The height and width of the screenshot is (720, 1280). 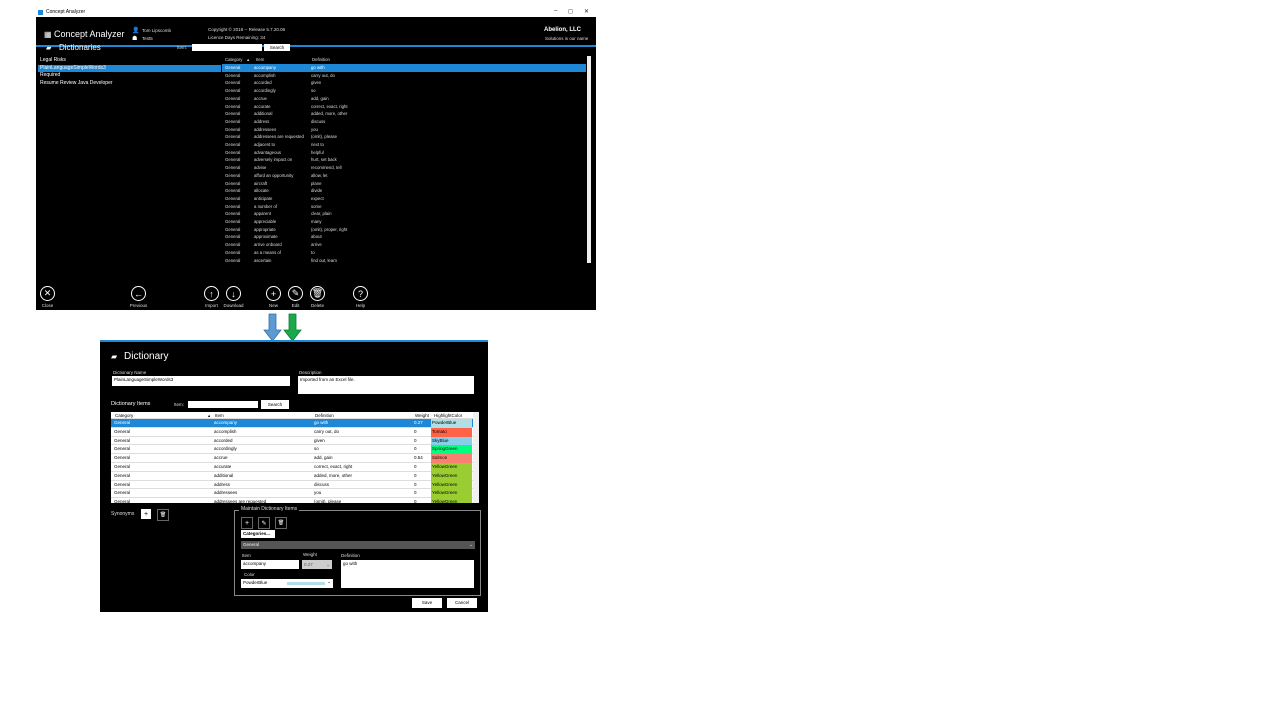 I want to click on table-row: General adversely impact on hurt, set back, so click(x=404, y=160).